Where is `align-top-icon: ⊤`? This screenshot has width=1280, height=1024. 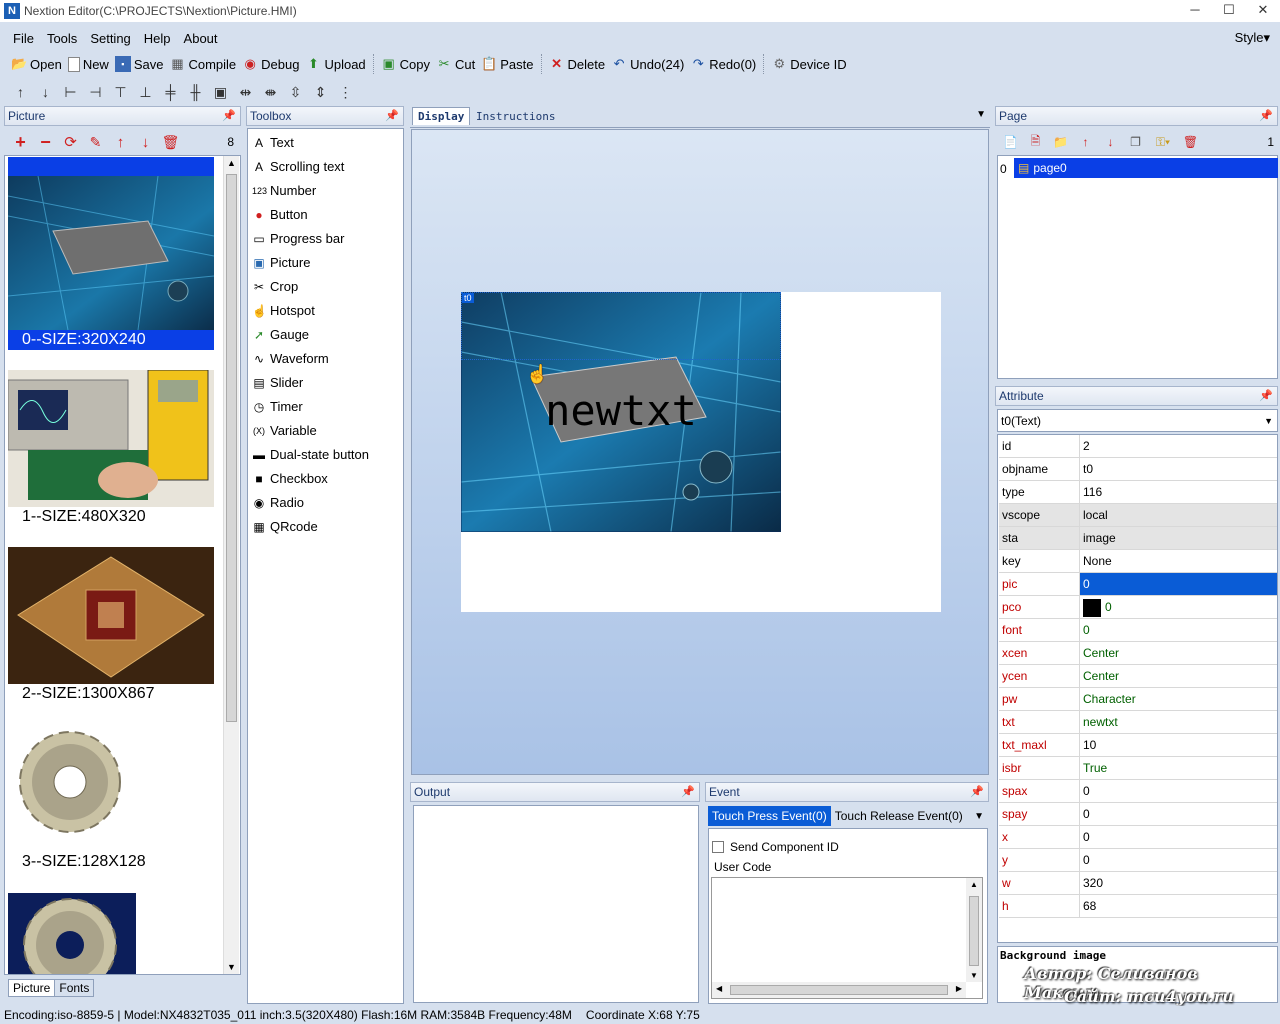
align-top-icon: ⊤ is located at coordinates (120, 92).